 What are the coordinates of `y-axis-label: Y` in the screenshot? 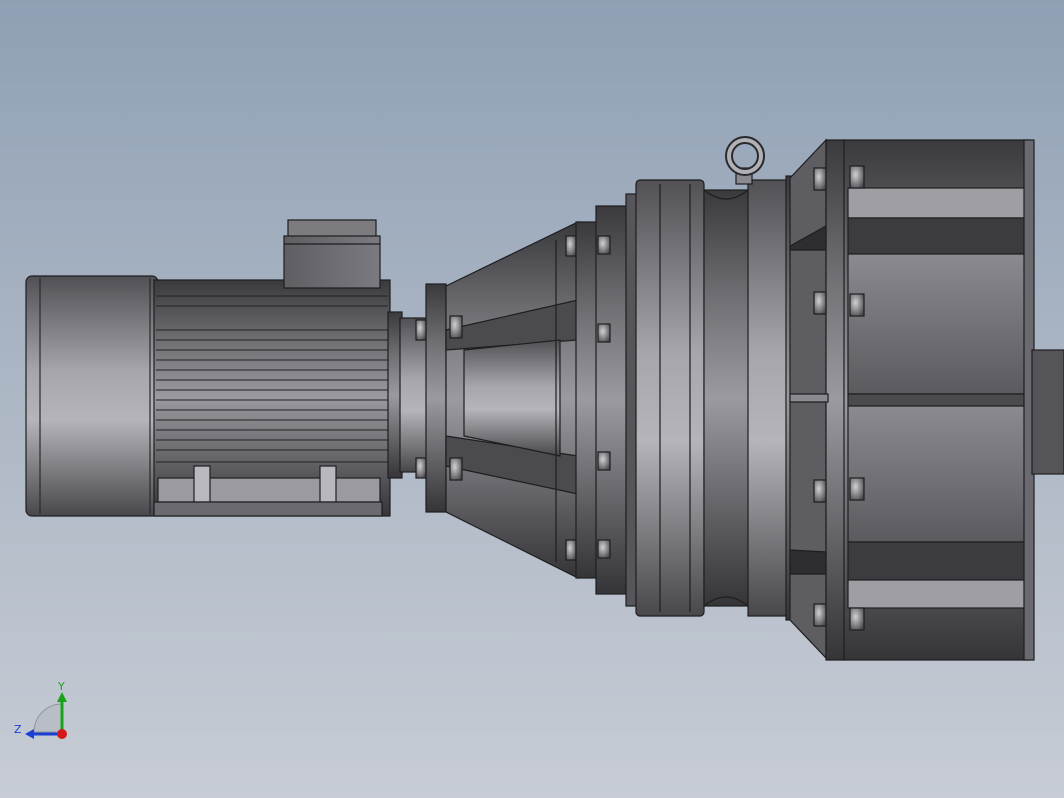 It's located at (61, 686).